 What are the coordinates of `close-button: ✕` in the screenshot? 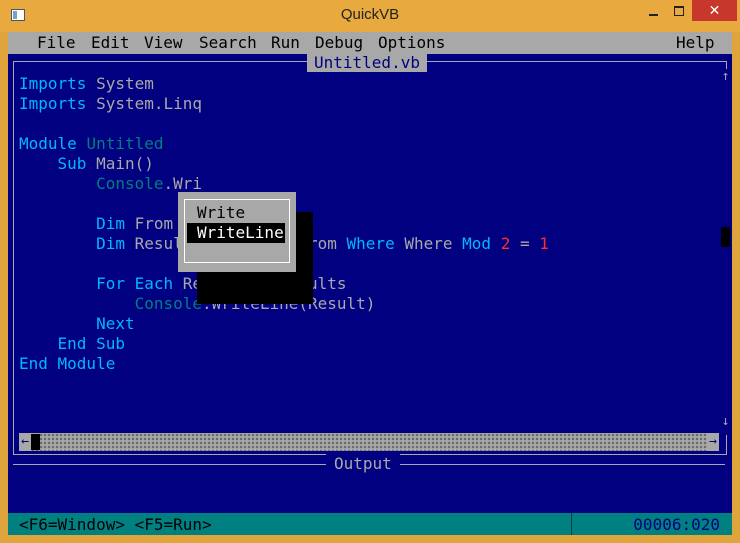 It's located at (714, 10).